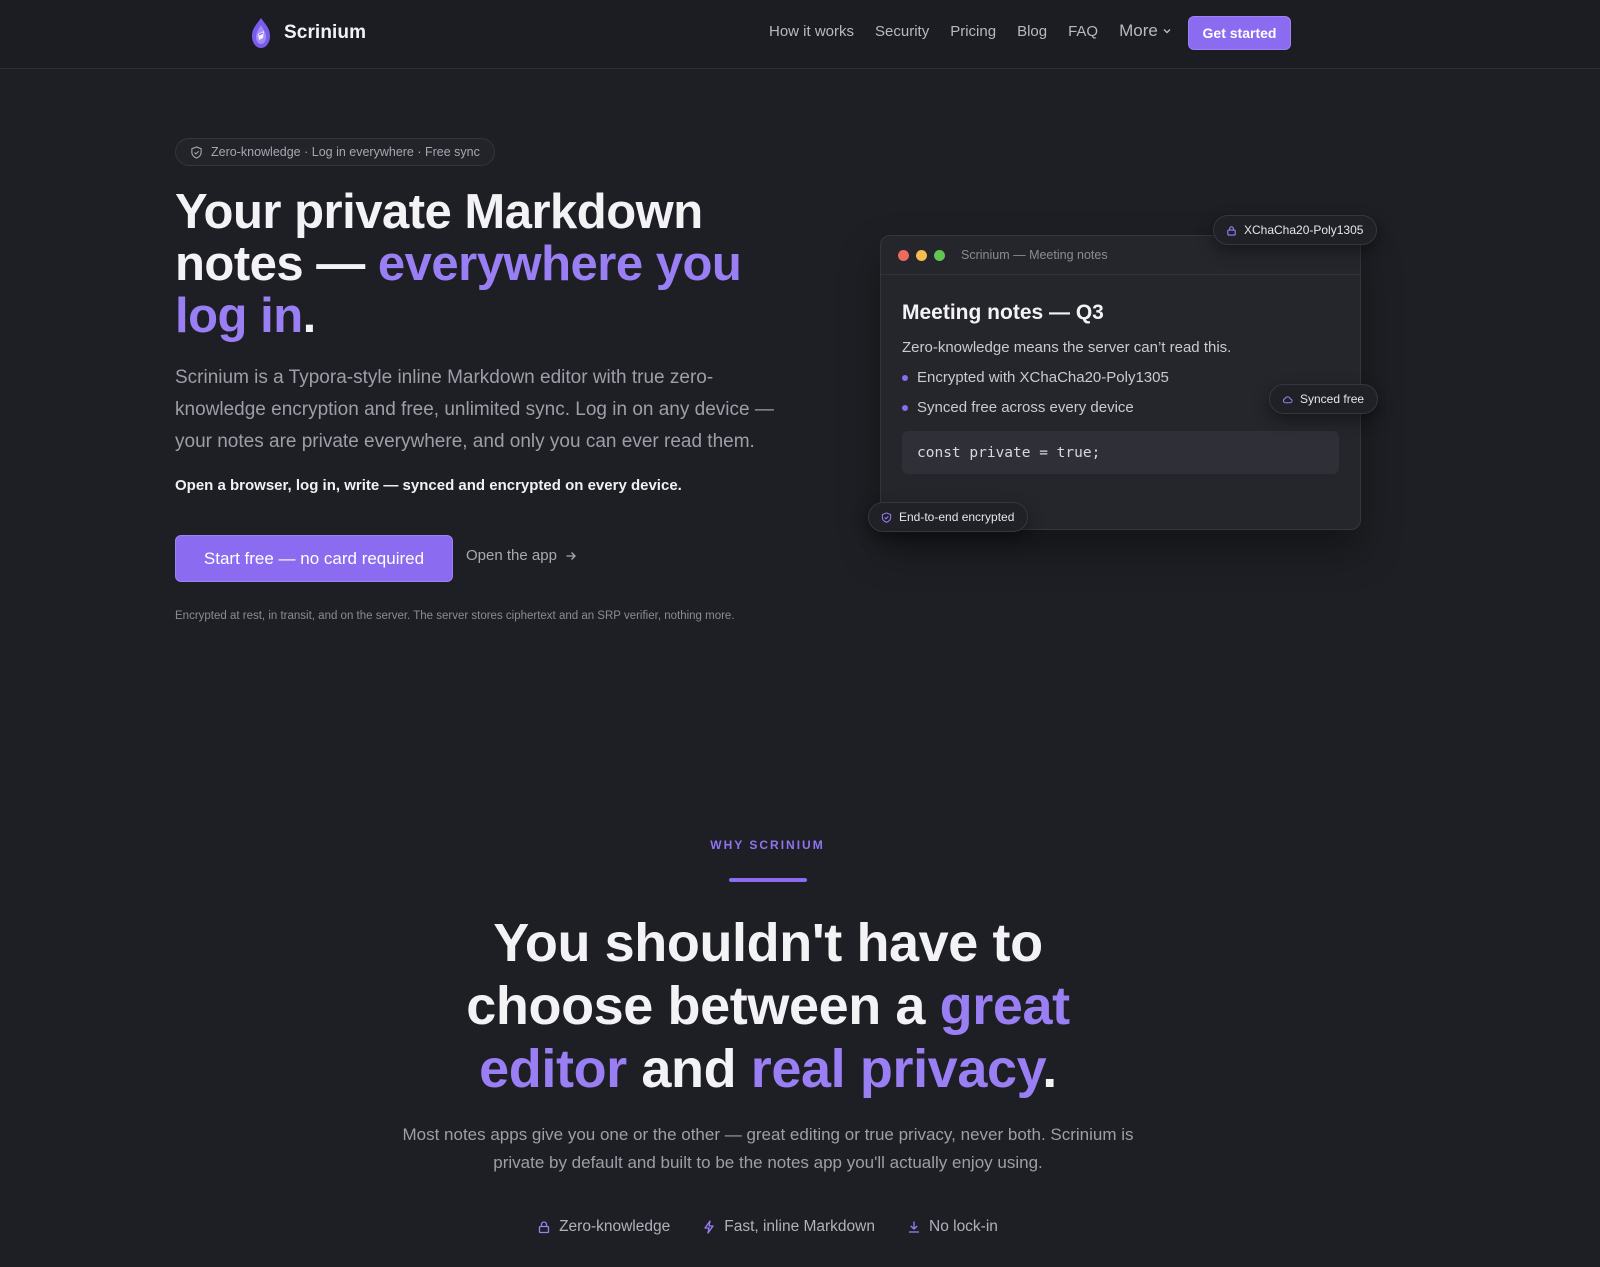 Image resolution: width=1600 pixels, height=1267 pixels. I want to click on nav-security: Security, so click(902, 31).